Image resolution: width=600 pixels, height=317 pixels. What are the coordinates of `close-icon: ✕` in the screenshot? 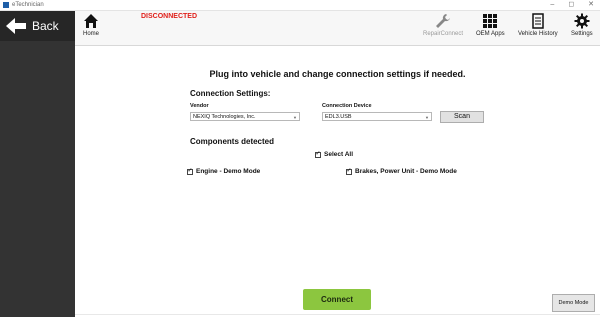 It's located at (591, 5).